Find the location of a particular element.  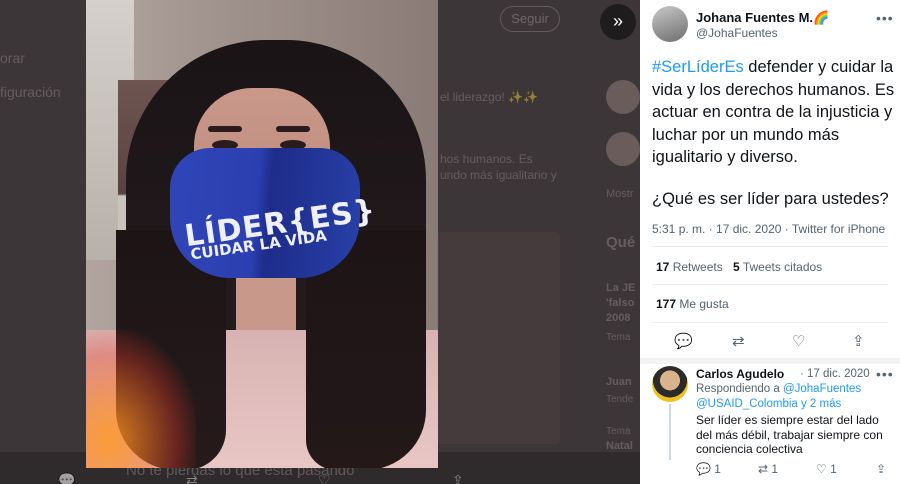

bg-snippet: undo más igualitario y is located at coordinates (498, 175).